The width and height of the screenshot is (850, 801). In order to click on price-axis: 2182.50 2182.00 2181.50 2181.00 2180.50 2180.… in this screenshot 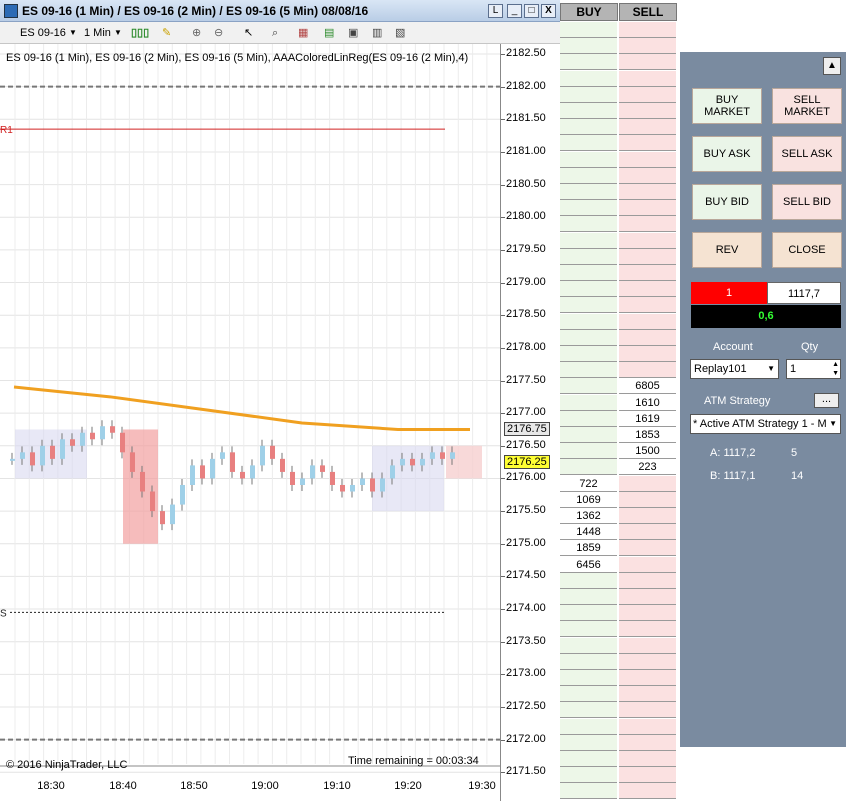, I will do `click(530, 422)`.